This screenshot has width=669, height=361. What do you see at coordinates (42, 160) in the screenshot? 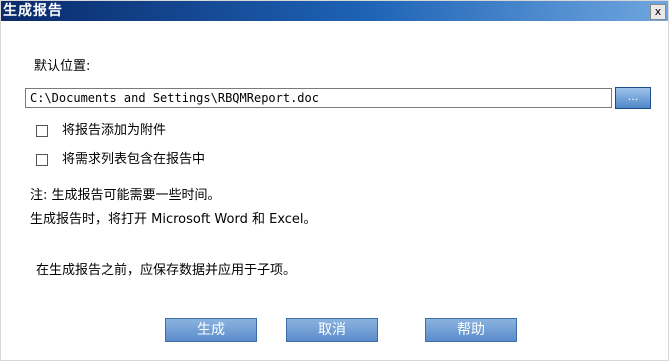
I see `include-requirements-checkbox` at bounding box center [42, 160].